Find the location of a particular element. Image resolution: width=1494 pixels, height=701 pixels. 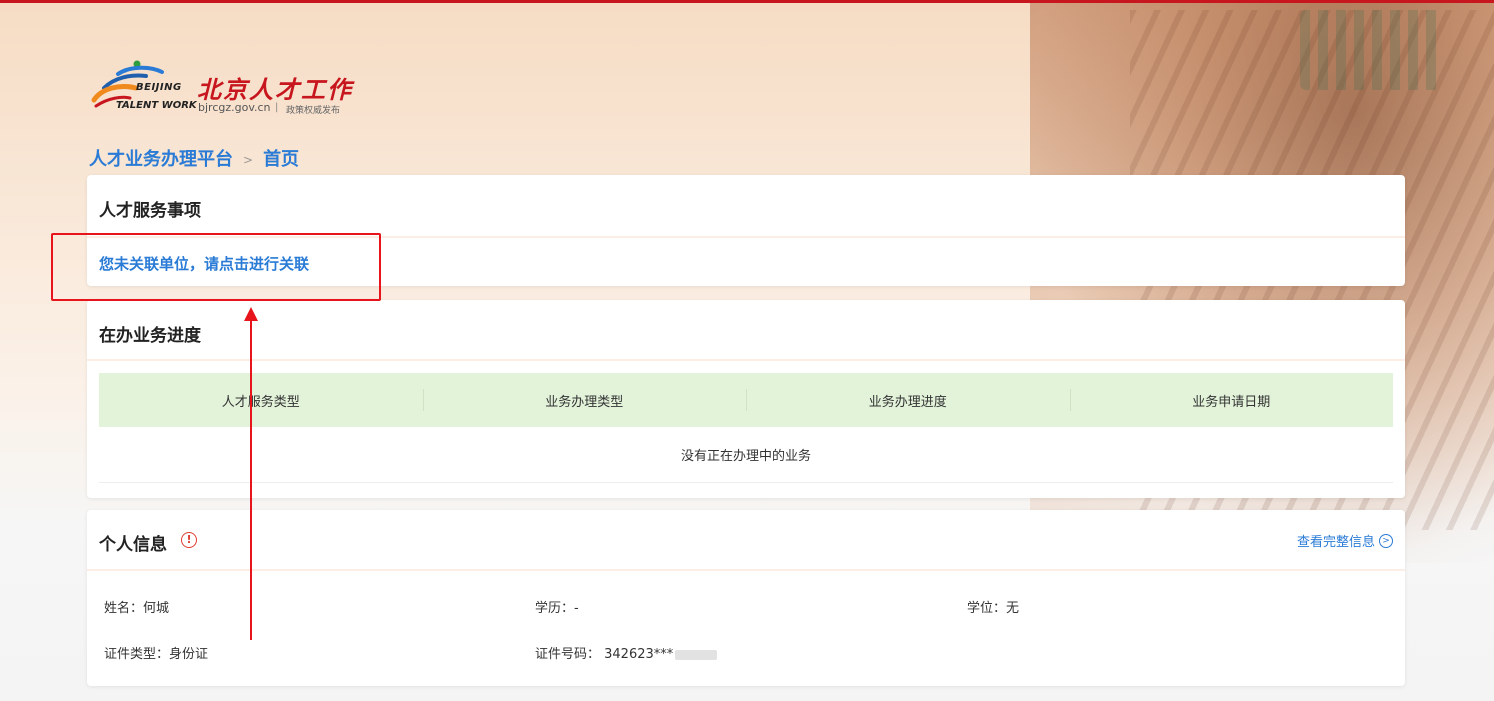

info-name: 姓名：何城 is located at coordinates (137, 608).